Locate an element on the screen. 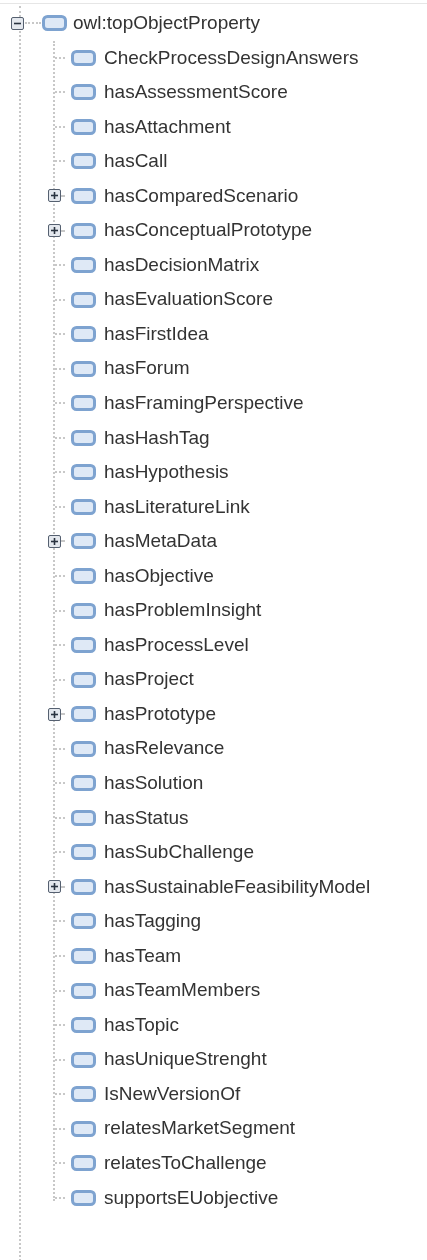  tree-item-label: supportsEUobjective is located at coordinates (191, 1198).